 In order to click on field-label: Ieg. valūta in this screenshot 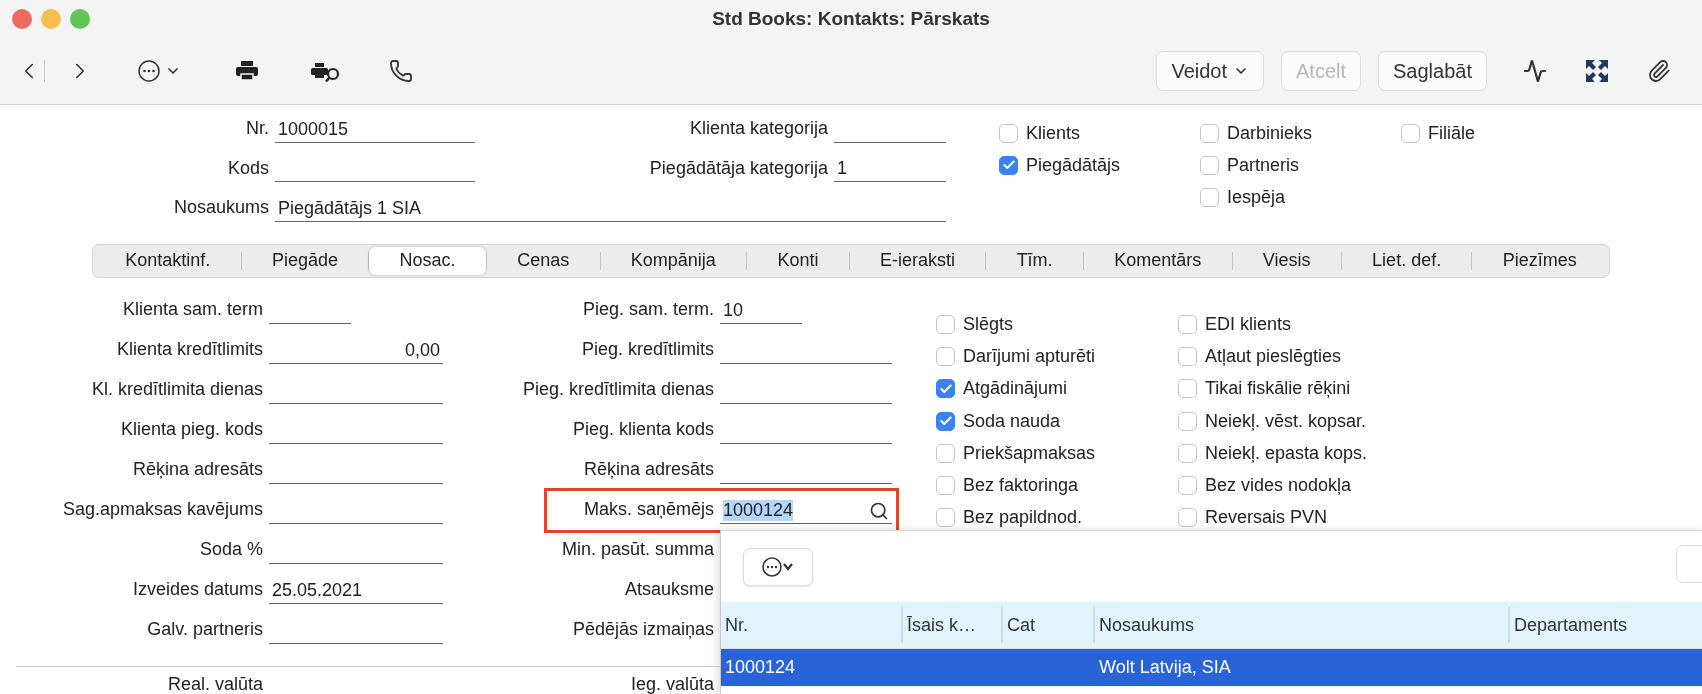, I will do `click(672, 684)`.